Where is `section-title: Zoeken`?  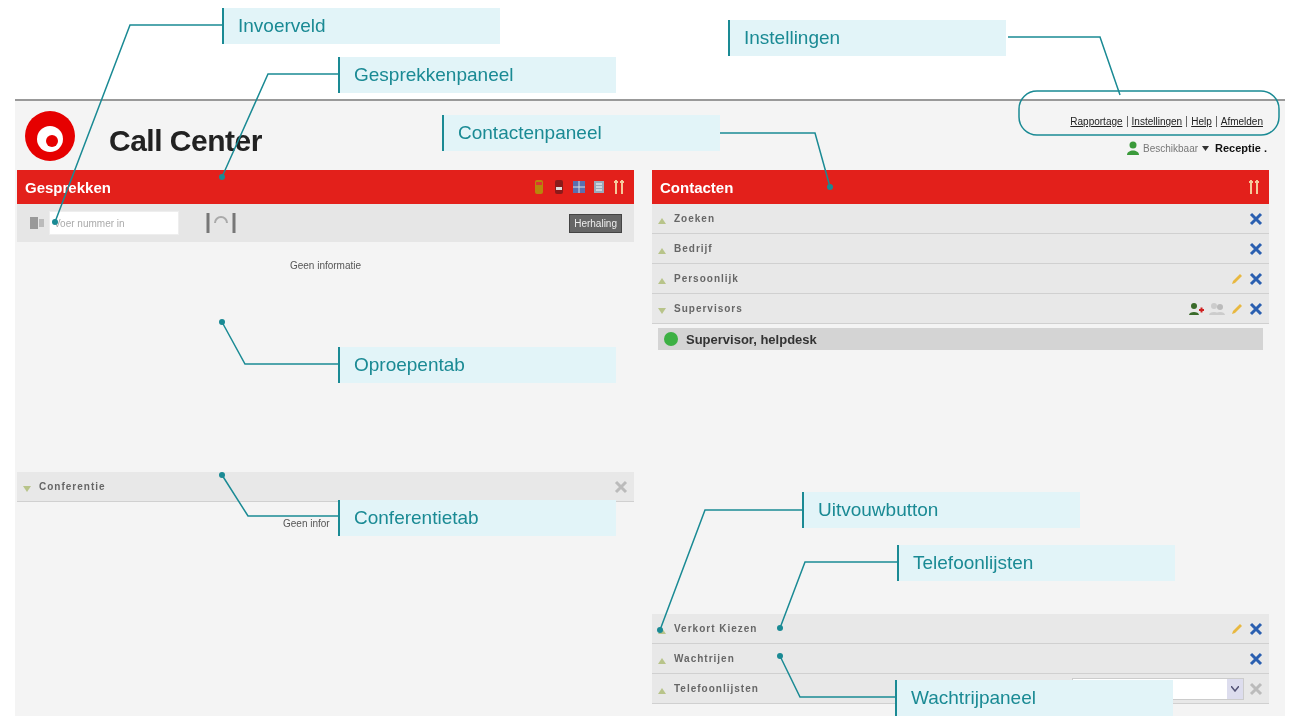
section-title: Zoeken is located at coordinates (694, 218).